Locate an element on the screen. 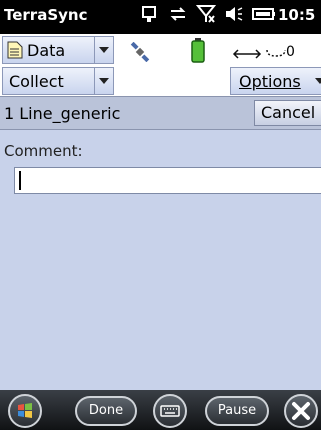  collect-dropdown: Collect is located at coordinates (58, 81).